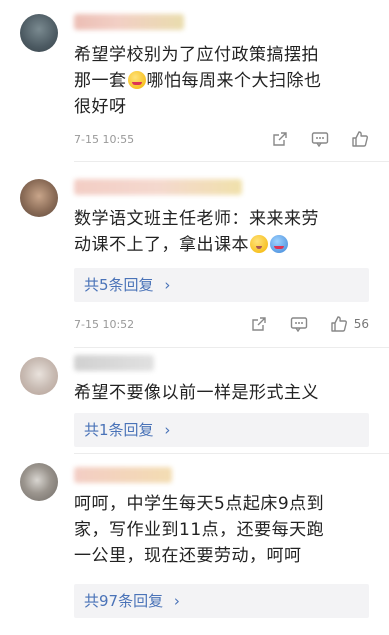  What do you see at coordinates (279, 244) in the screenshot?
I see `shrug-emoji-icon` at bounding box center [279, 244].